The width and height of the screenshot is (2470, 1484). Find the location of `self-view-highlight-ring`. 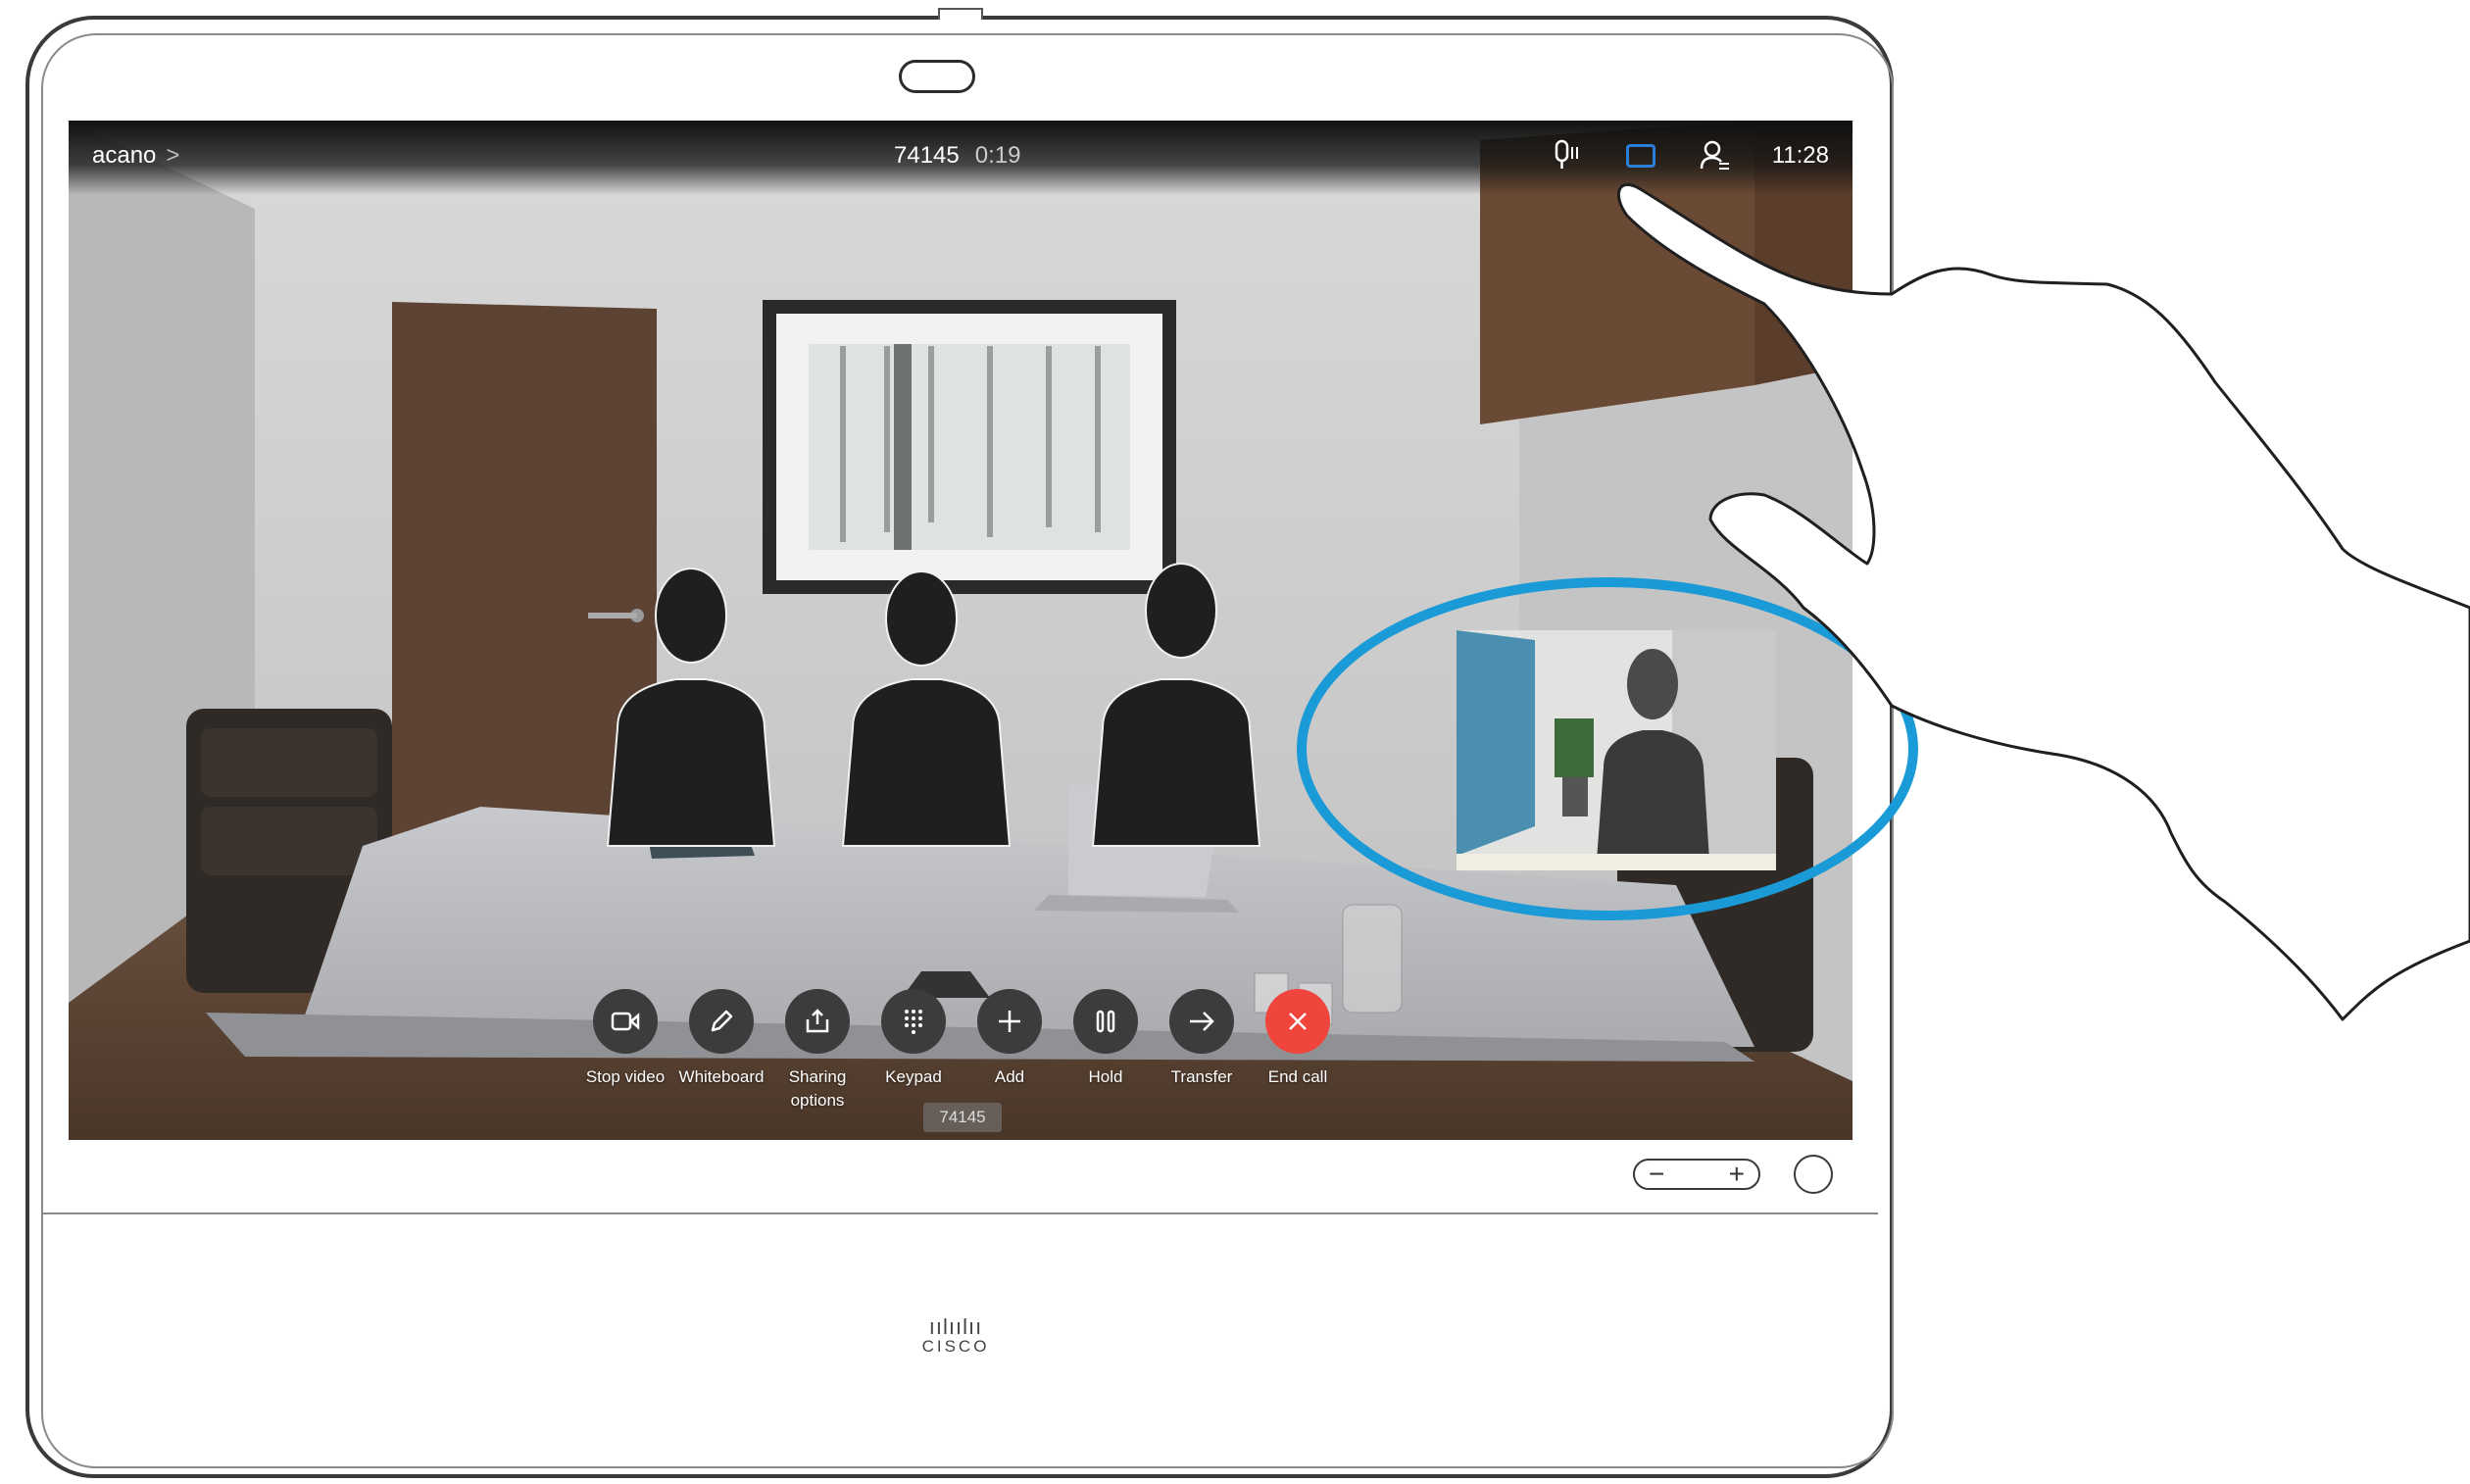

self-view-highlight-ring is located at coordinates (1607, 748).